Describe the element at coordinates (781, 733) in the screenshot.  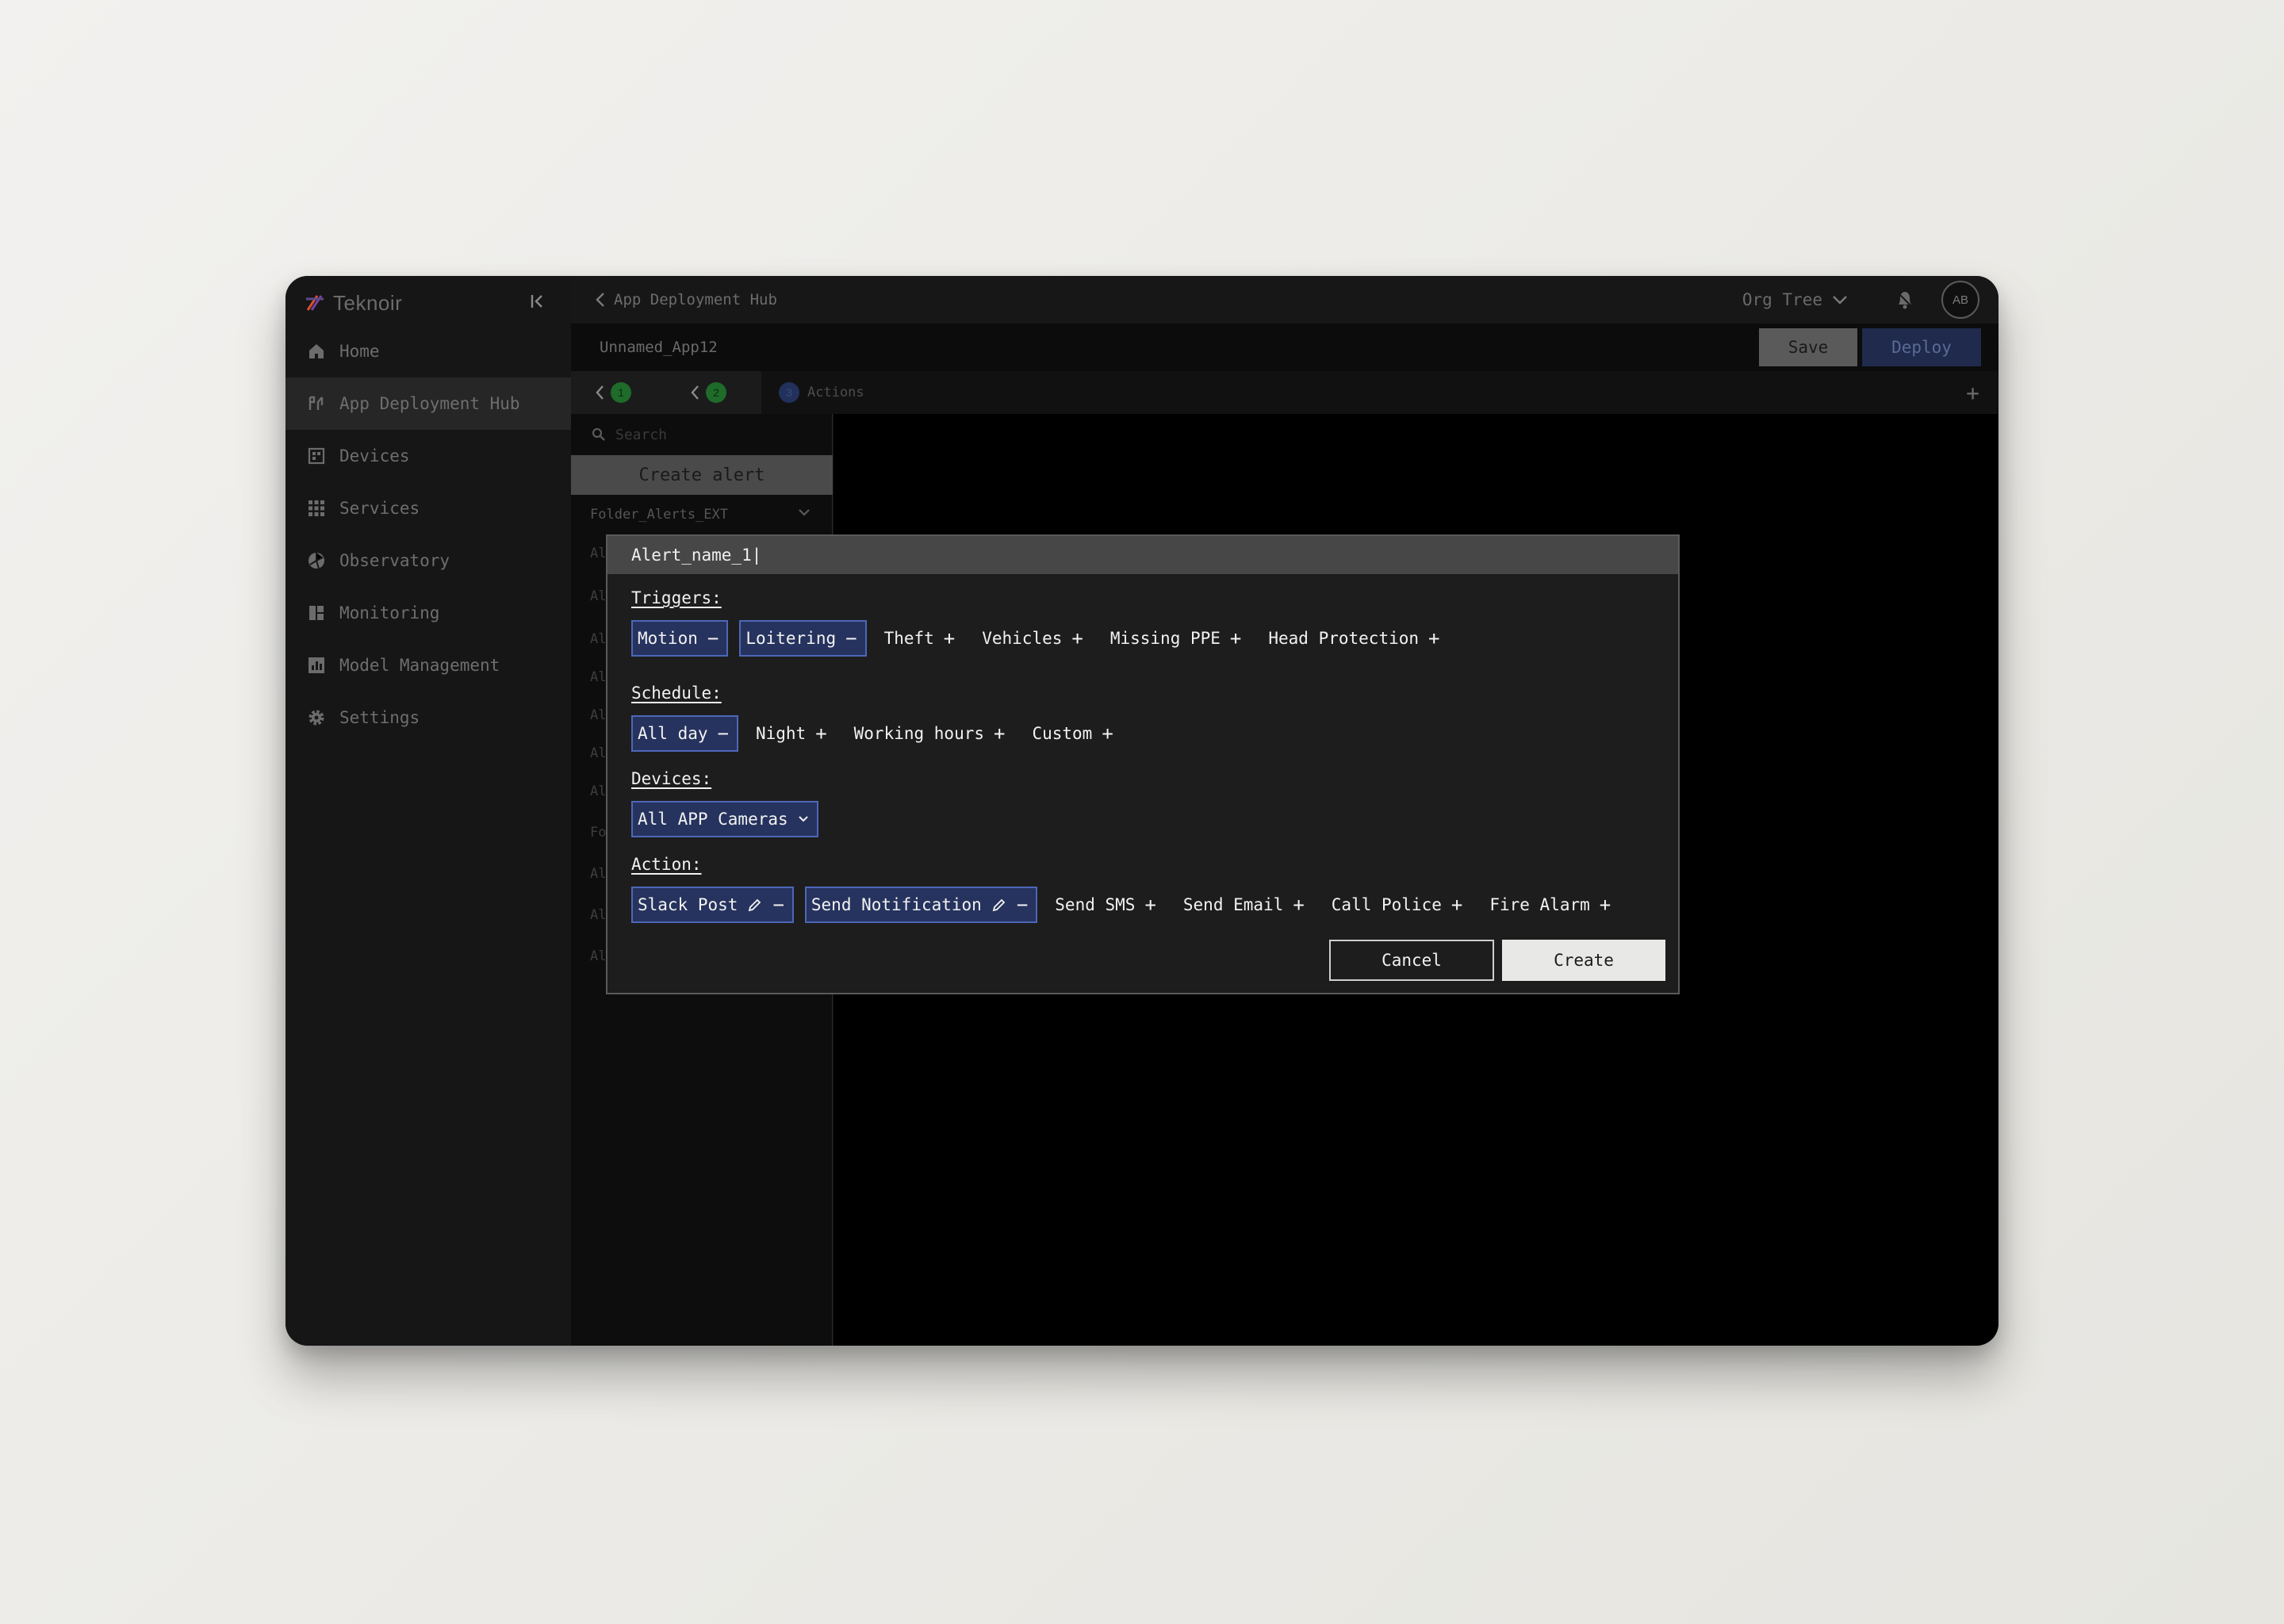
I see `chip-label: Night` at that location.